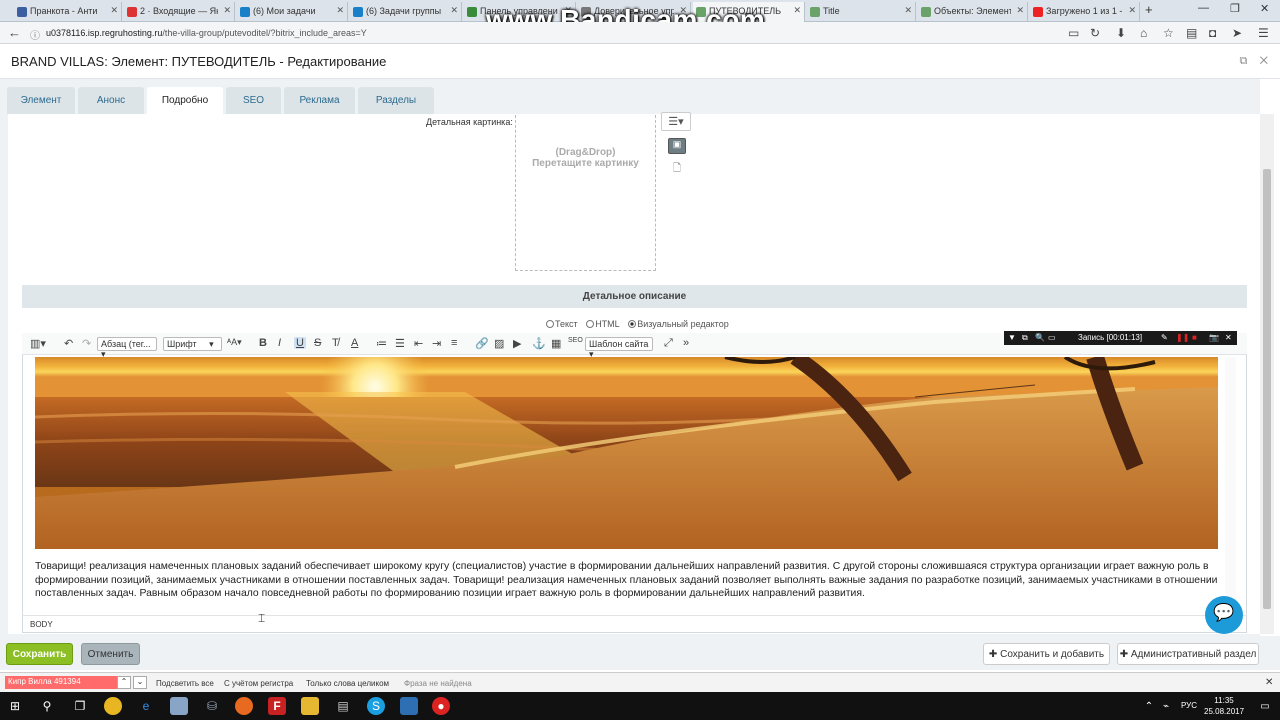  I want to click on new-tab-button: +, so click(1149, 9).